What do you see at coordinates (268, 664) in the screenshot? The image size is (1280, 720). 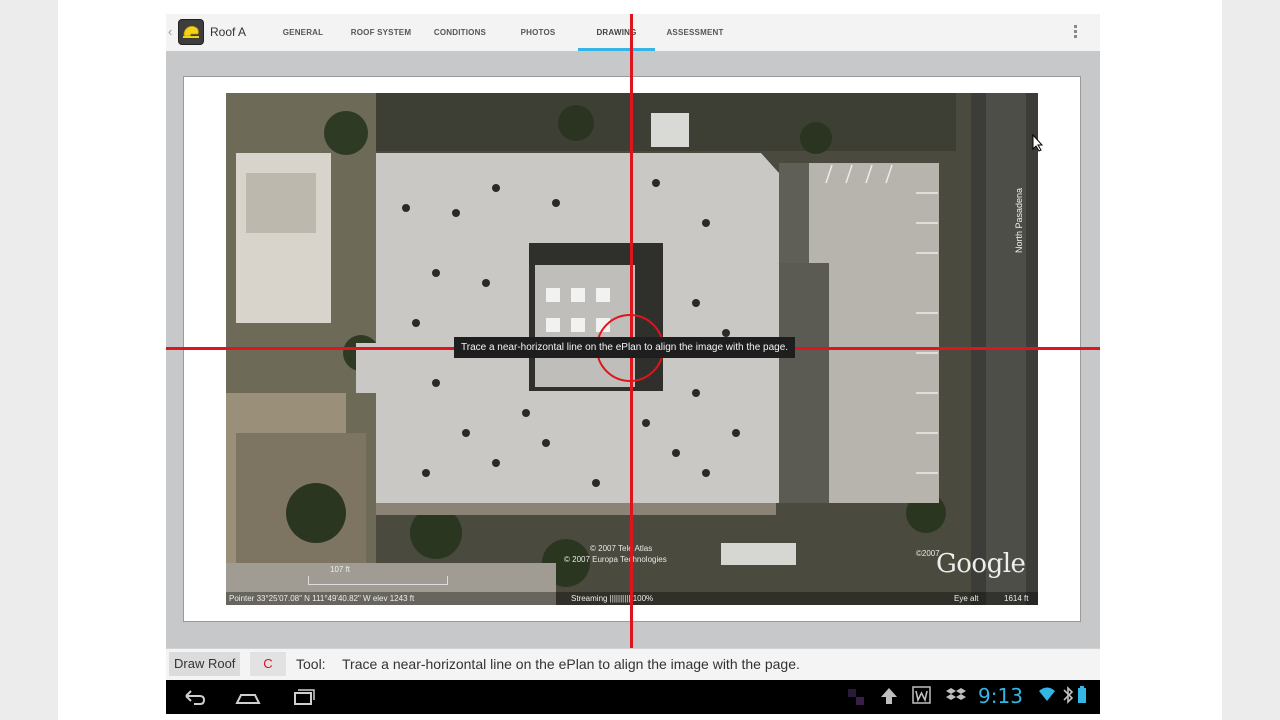 I see `c-tool-button: C` at bounding box center [268, 664].